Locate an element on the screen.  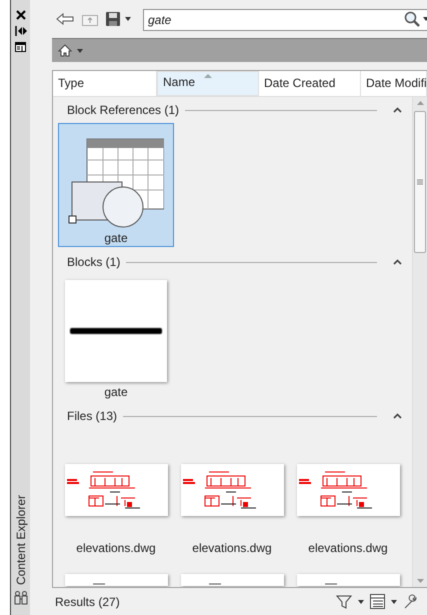
search-field: gate is located at coordinates (285, 20).